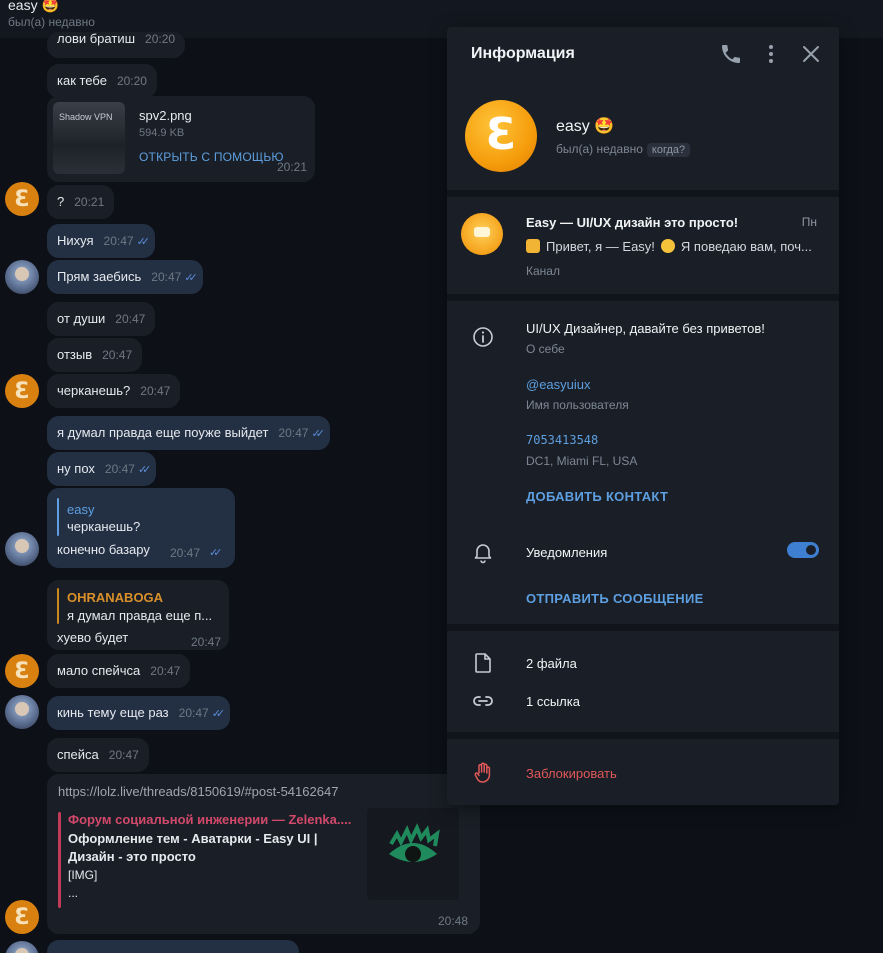  I want to click on message-text: спейса, so click(78, 754).